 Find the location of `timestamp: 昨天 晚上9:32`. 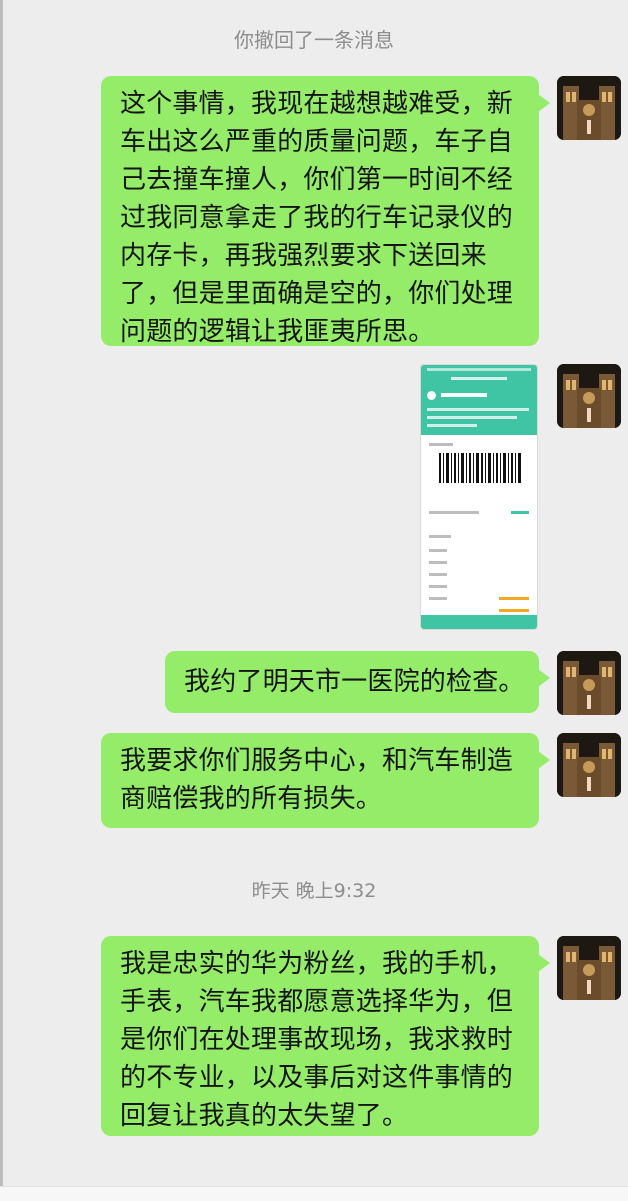

timestamp: 昨天 晚上9:32 is located at coordinates (314, 891).